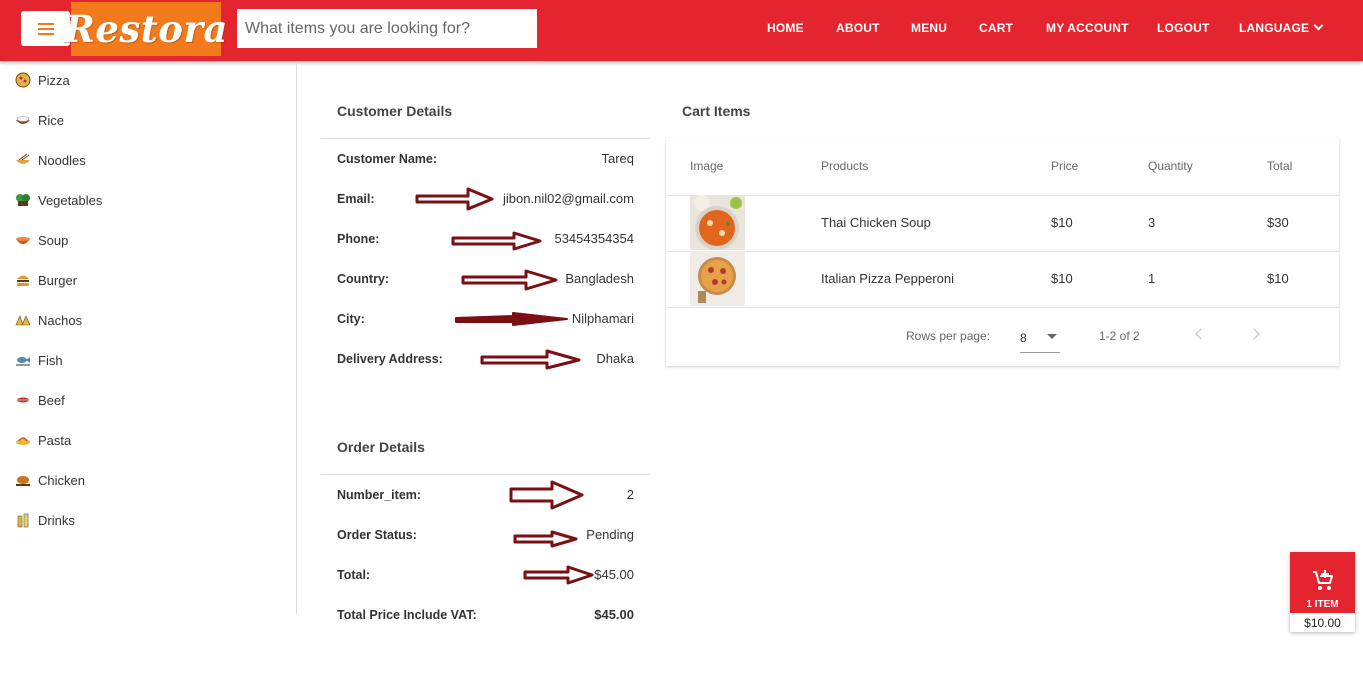 The height and width of the screenshot is (677, 1363). What do you see at coordinates (1152, 278) in the screenshot?
I see `product-quantity: 1` at bounding box center [1152, 278].